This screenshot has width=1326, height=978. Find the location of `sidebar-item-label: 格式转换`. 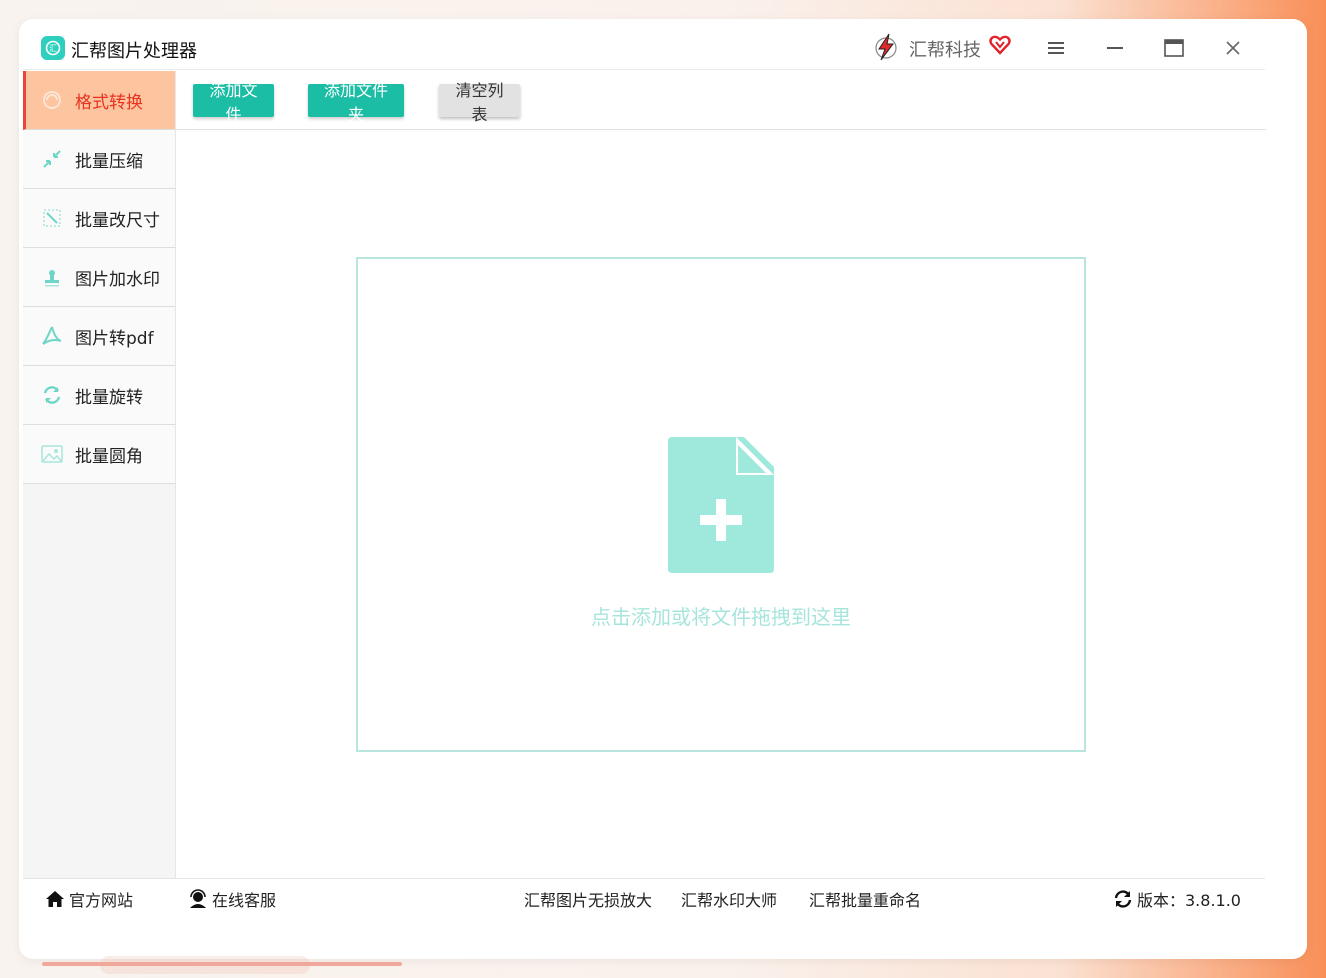

sidebar-item-label: 格式转换 is located at coordinates (109, 102).